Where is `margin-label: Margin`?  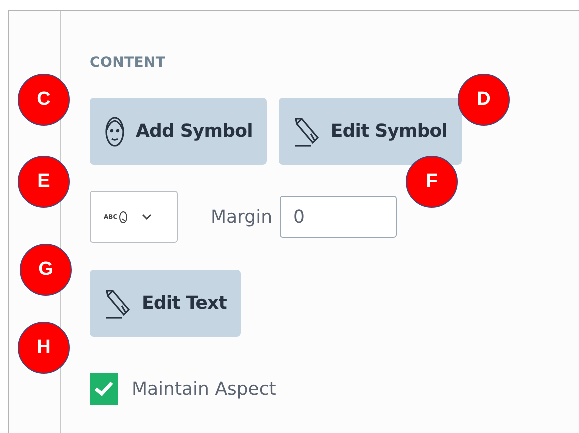
margin-label: Margin is located at coordinates (241, 217).